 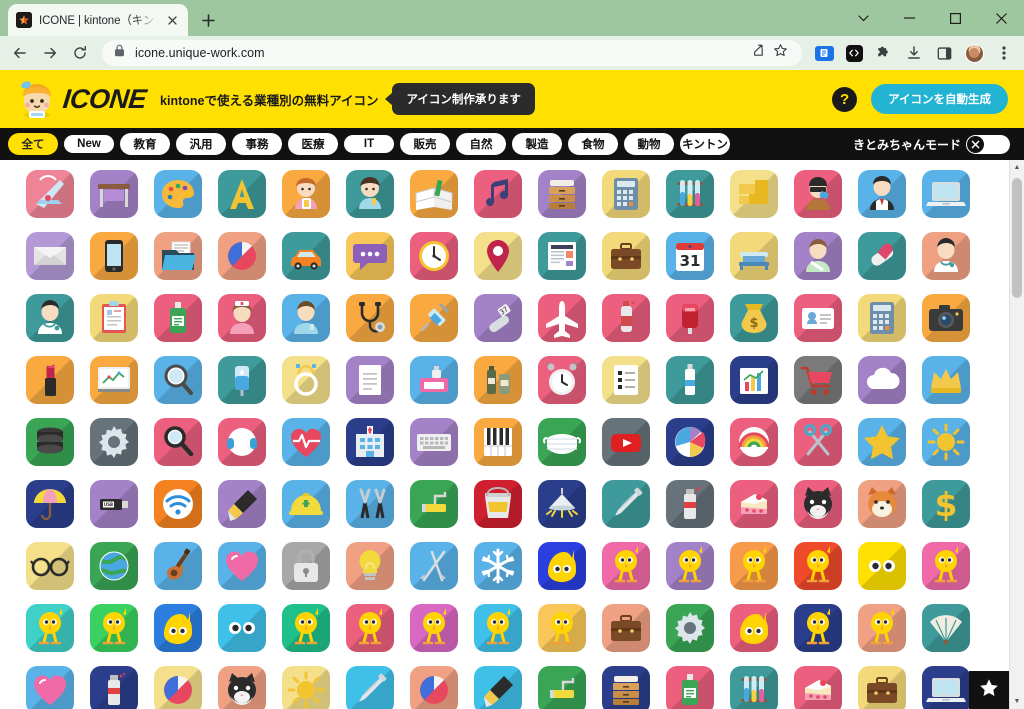 What do you see at coordinates (242, 194) in the screenshot?
I see `letter-a-icon` at bounding box center [242, 194].